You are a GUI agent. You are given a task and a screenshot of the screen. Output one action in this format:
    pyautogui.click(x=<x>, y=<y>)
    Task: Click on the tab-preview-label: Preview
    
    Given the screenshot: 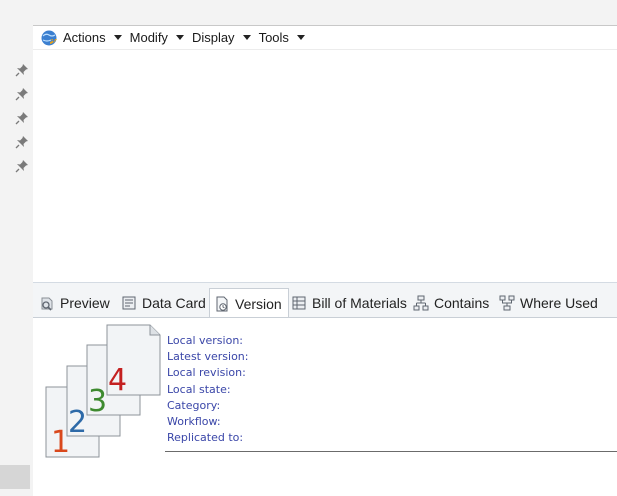 What is the action you would take?
    pyautogui.click(x=85, y=303)
    